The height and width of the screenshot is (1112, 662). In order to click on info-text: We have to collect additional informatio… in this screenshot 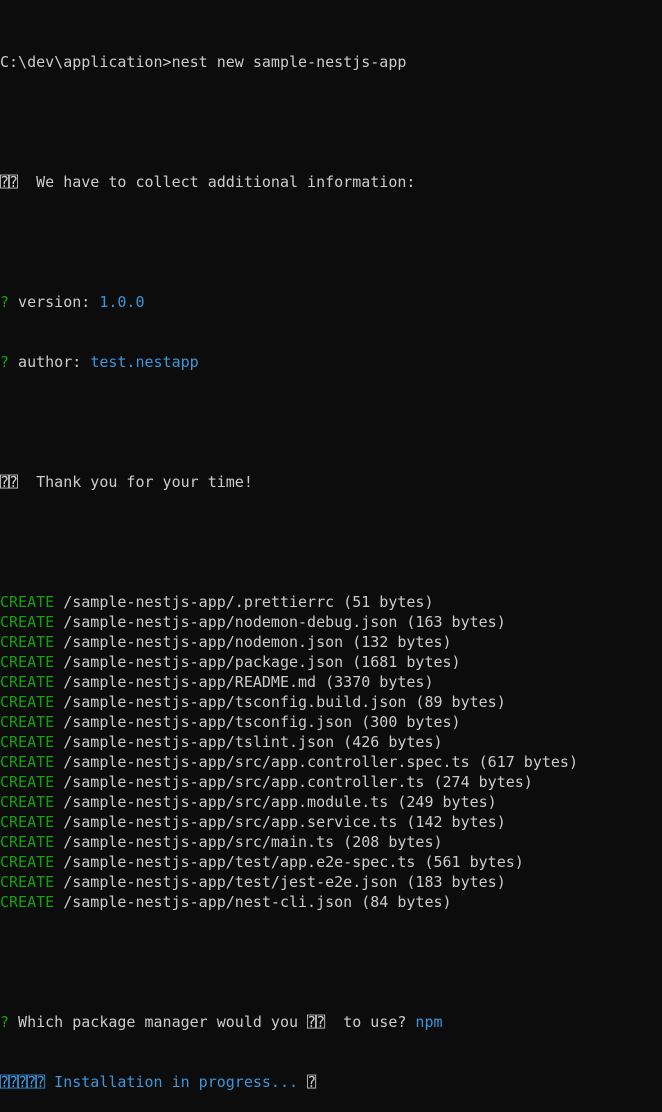, I will do `click(217, 182)`.